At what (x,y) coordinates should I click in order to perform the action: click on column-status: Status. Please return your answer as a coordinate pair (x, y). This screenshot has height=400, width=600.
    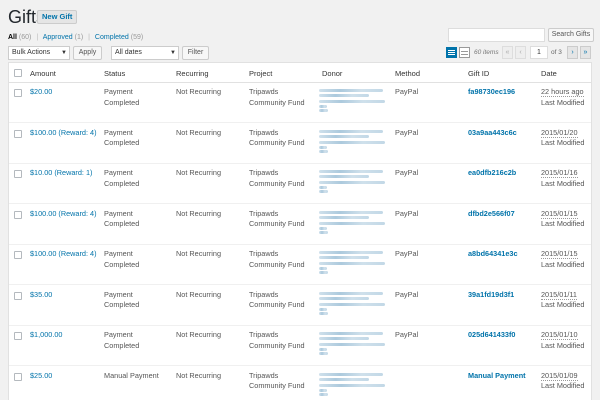
    Looking at the image, I should click on (114, 73).